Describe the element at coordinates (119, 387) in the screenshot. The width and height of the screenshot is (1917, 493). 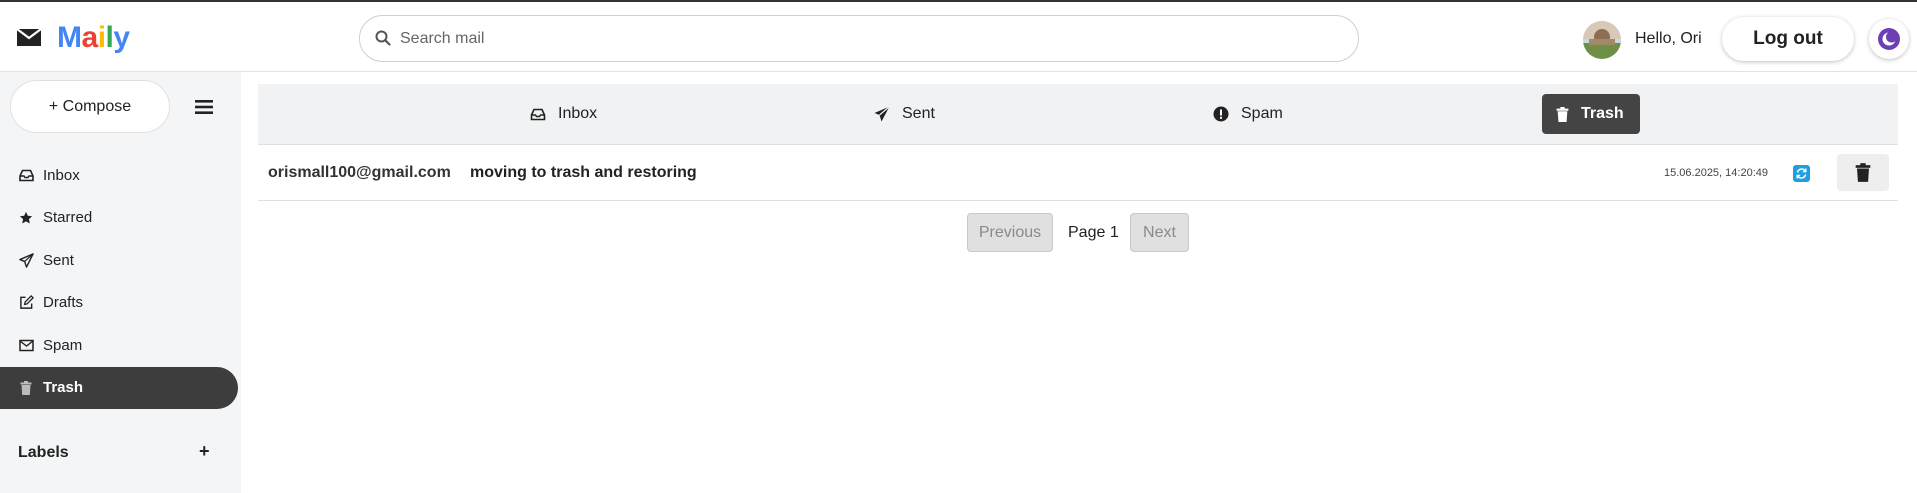
I see `sidebar-item-trash: Trash` at that location.